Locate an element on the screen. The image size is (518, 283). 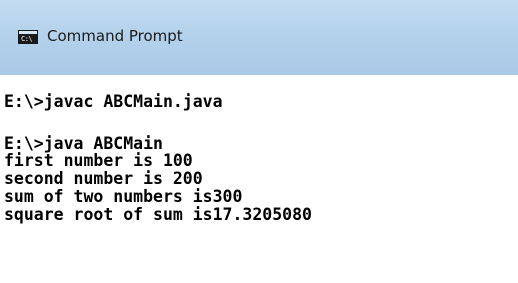
console-line: second number is 200 is located at coordinates (103, 178).